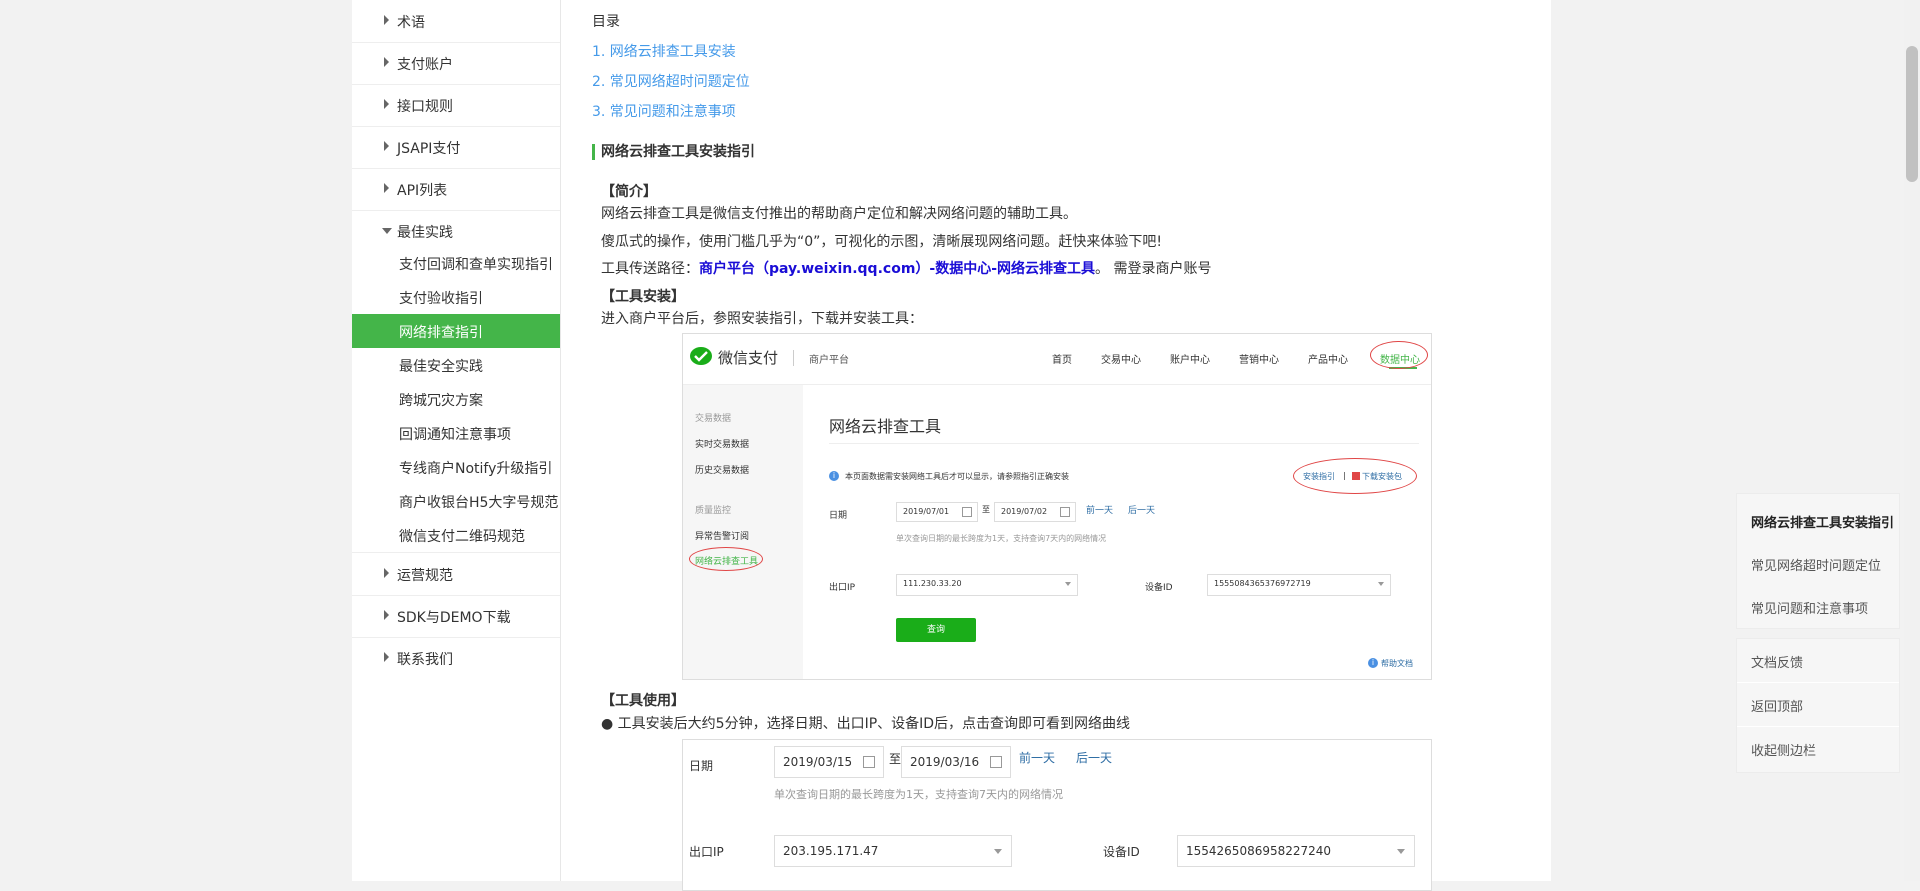 The image size is (1920, 891). Describe the element at coordinates (834, 476) in the screenshot. I see `info-icon: i` at that location.